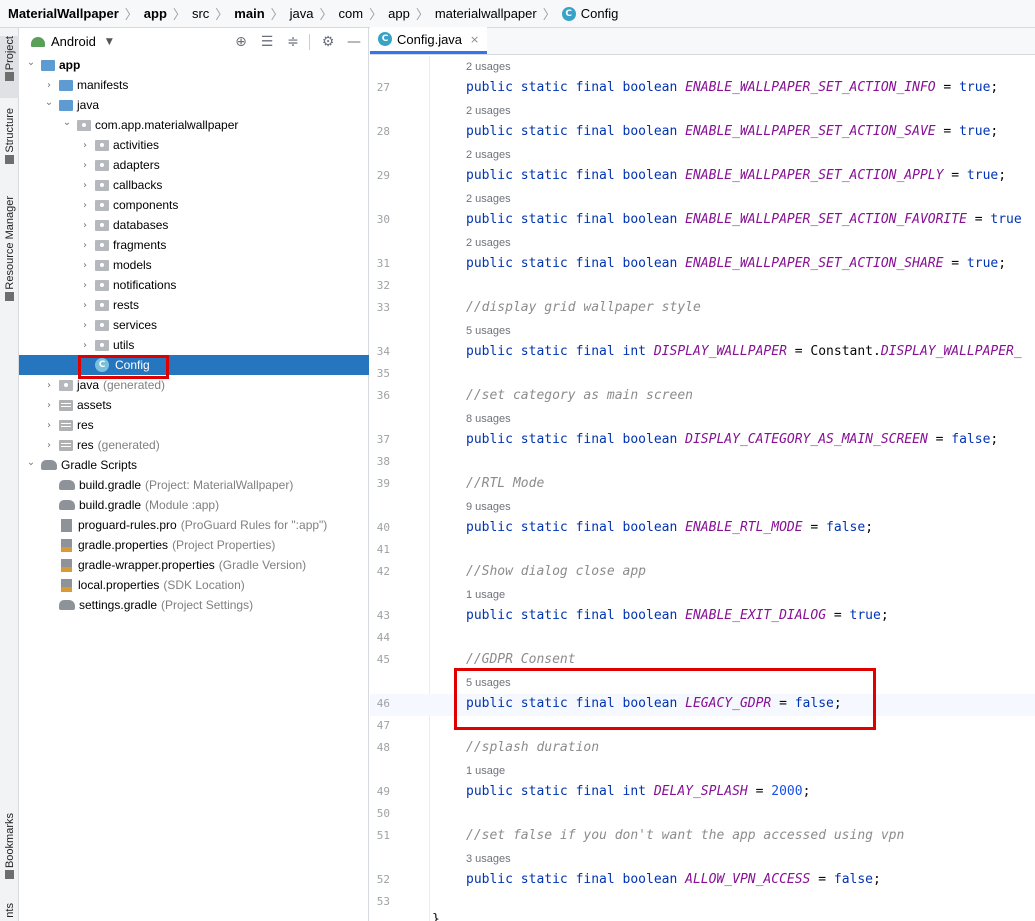 The width and height of the screenshot is (1035, 921). Describe the element at coordinates (702, 463) in the screenshot. I see `code-line: 38` at that location.